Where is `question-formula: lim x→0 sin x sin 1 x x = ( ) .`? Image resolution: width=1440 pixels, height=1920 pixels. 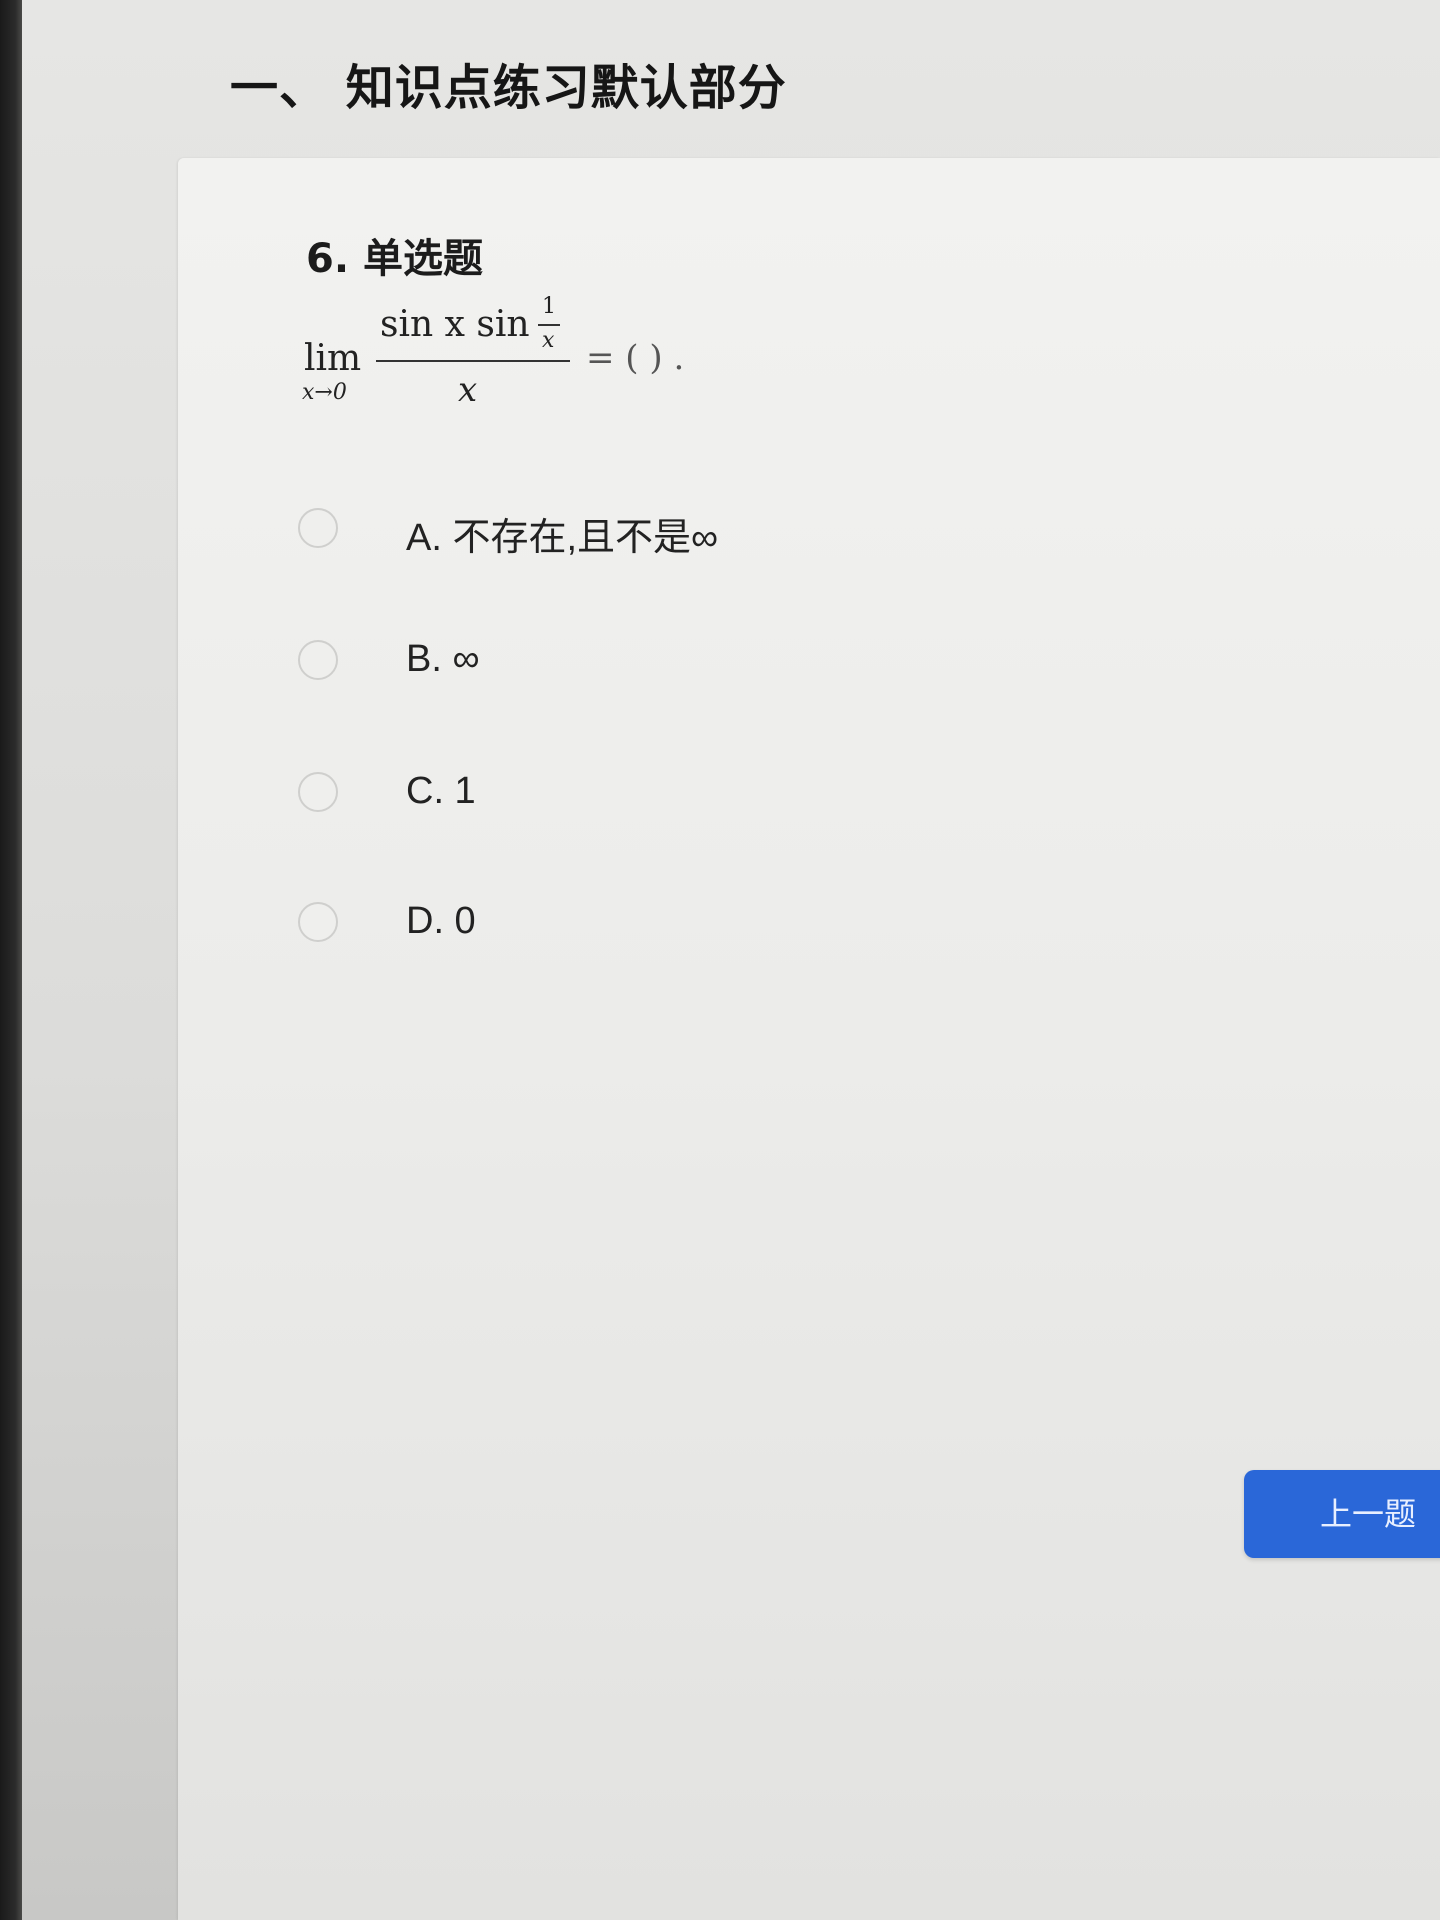
question-formula: lim x→0 sin x sin 1 x x = ( ) . is located at coordinates (520, 354).